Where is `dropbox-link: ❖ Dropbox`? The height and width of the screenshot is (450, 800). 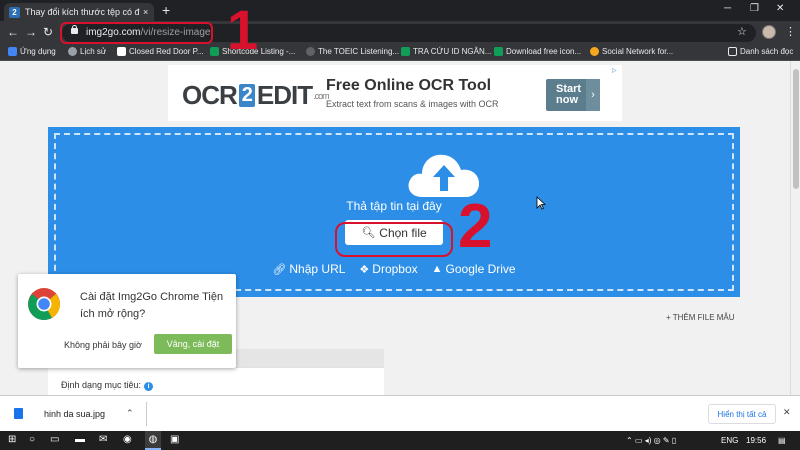 dropbox-link: ❖ Dropbox is located at coordinates (388, 269).